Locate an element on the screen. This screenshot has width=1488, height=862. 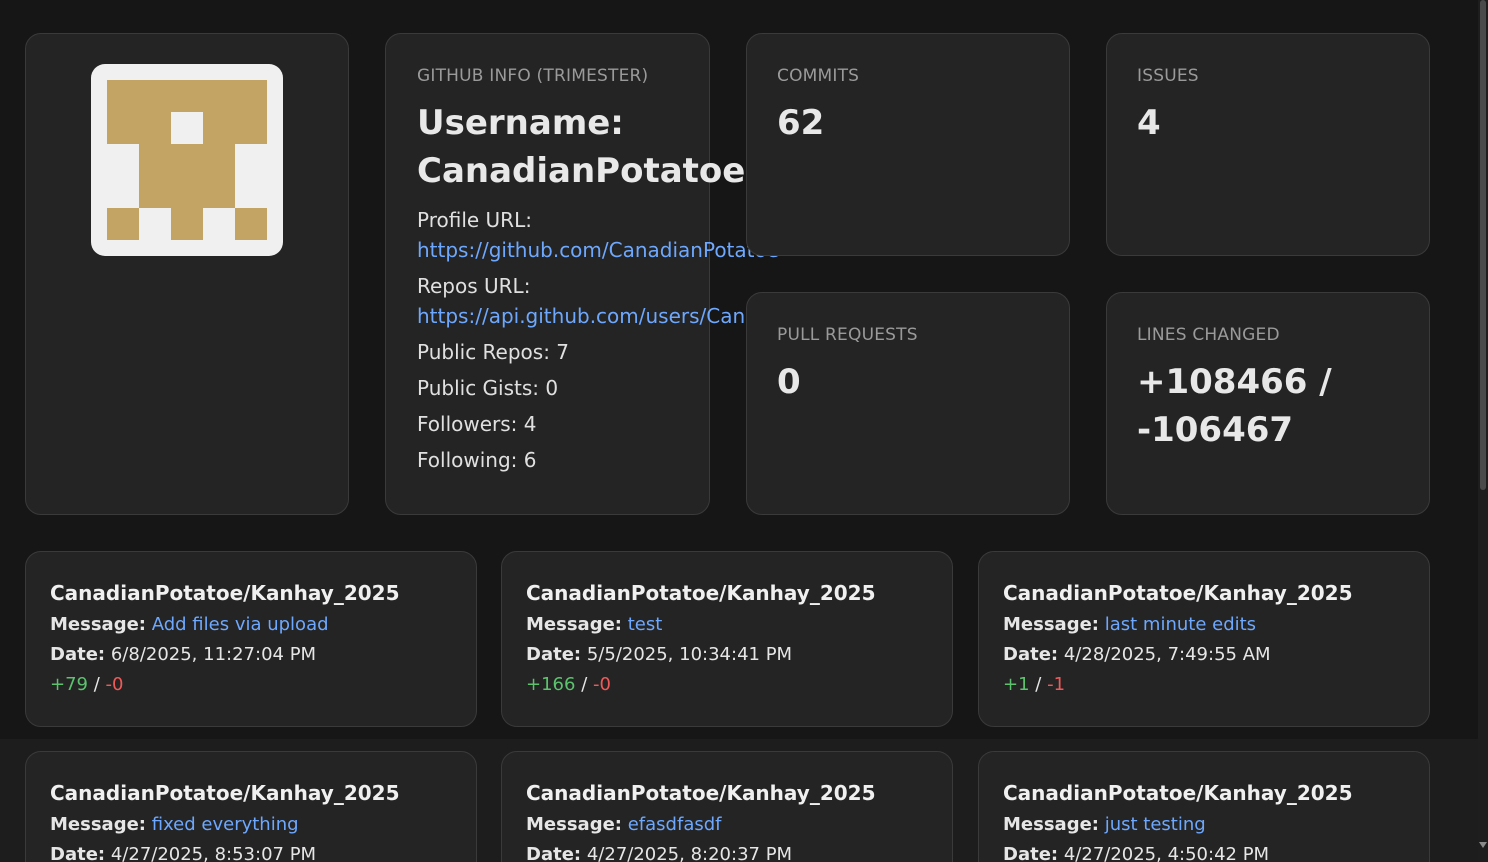
commit-message-link: fixed everything is located at coordinates (225, 824).